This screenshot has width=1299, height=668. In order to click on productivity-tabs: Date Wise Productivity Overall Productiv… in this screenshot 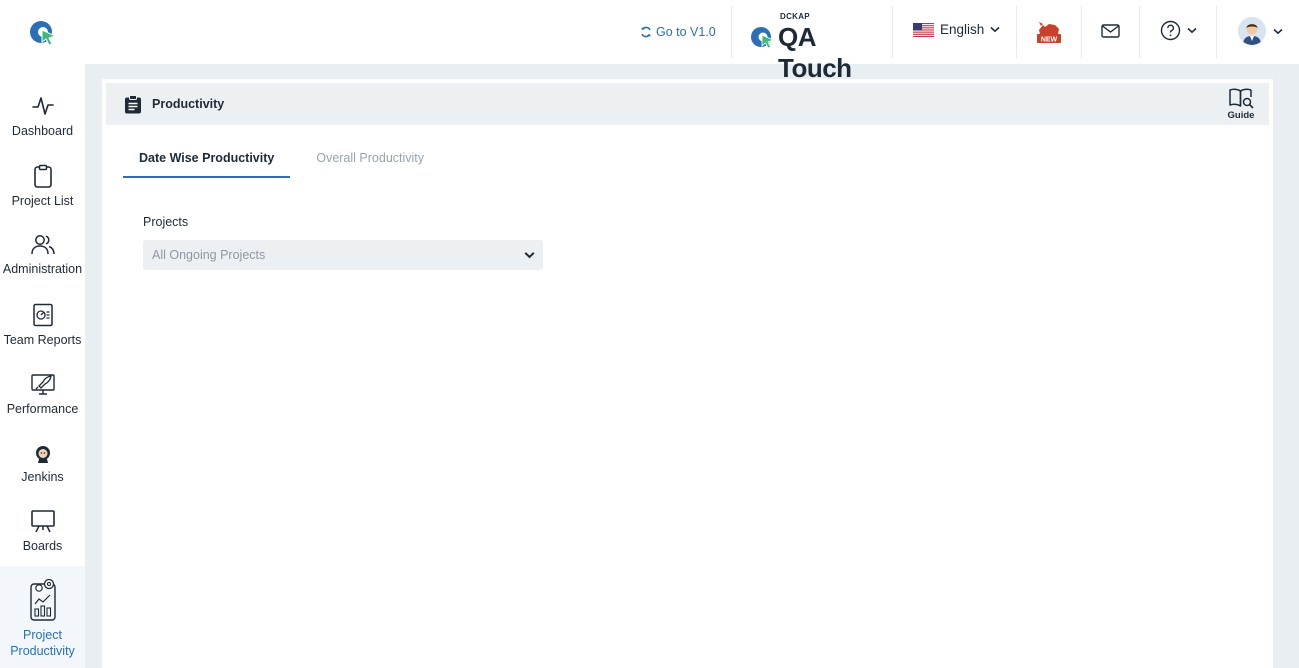, I will do `click(281, 158)`.